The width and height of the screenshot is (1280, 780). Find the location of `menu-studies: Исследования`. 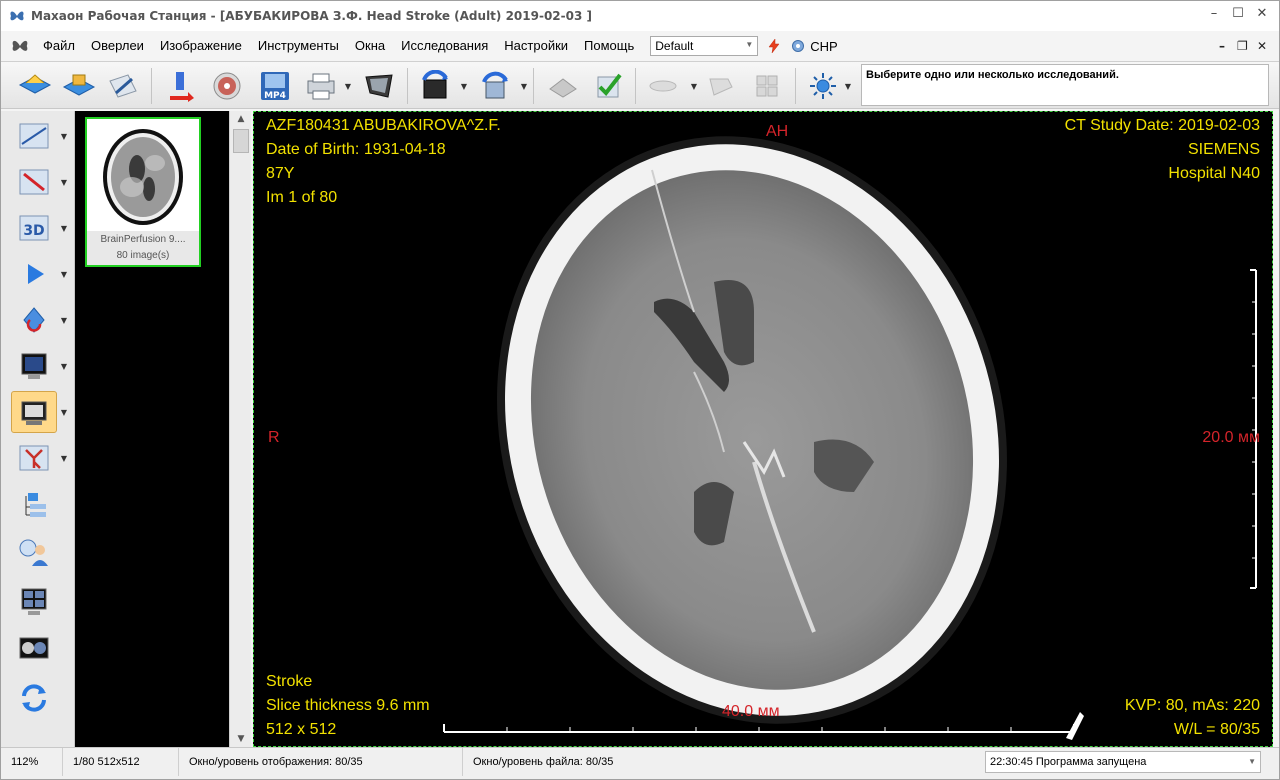

menu-studies: Исследования is located at coordinates (444, 46).